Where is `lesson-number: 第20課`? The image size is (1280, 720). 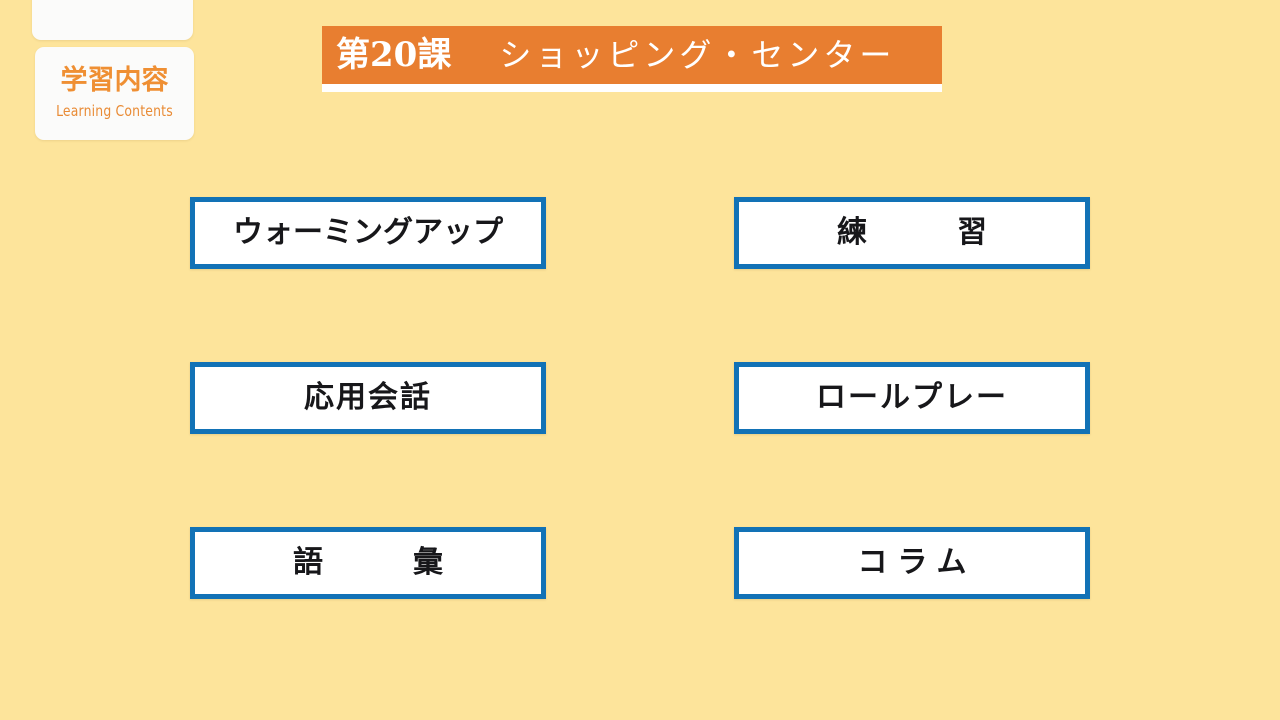 lesson-number: 第20課 is located at coordinates (394, 55).